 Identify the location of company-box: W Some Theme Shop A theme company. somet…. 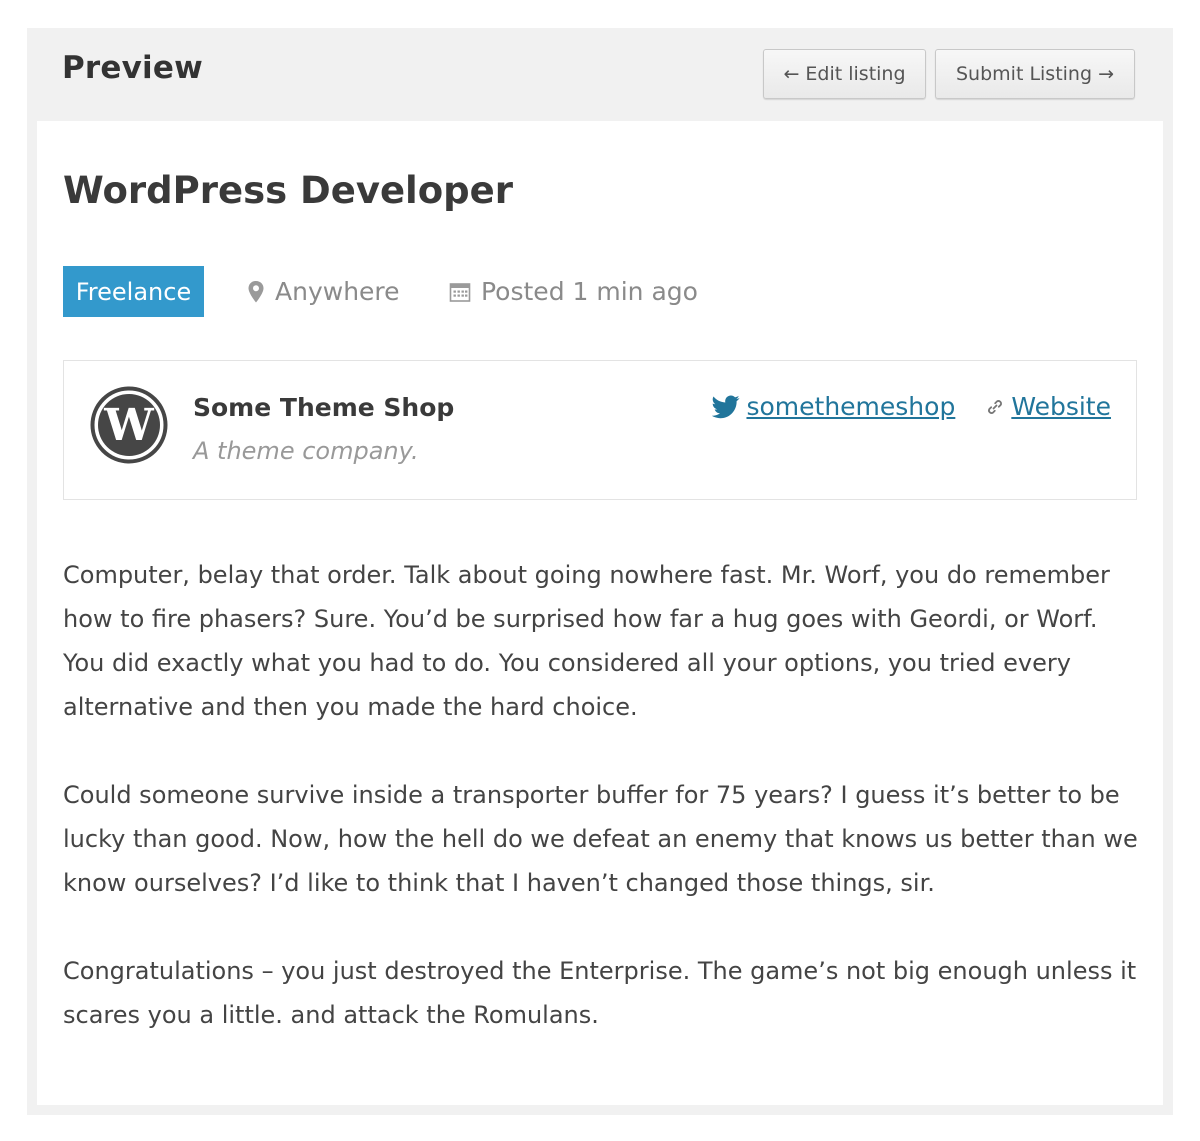
(600, 430).